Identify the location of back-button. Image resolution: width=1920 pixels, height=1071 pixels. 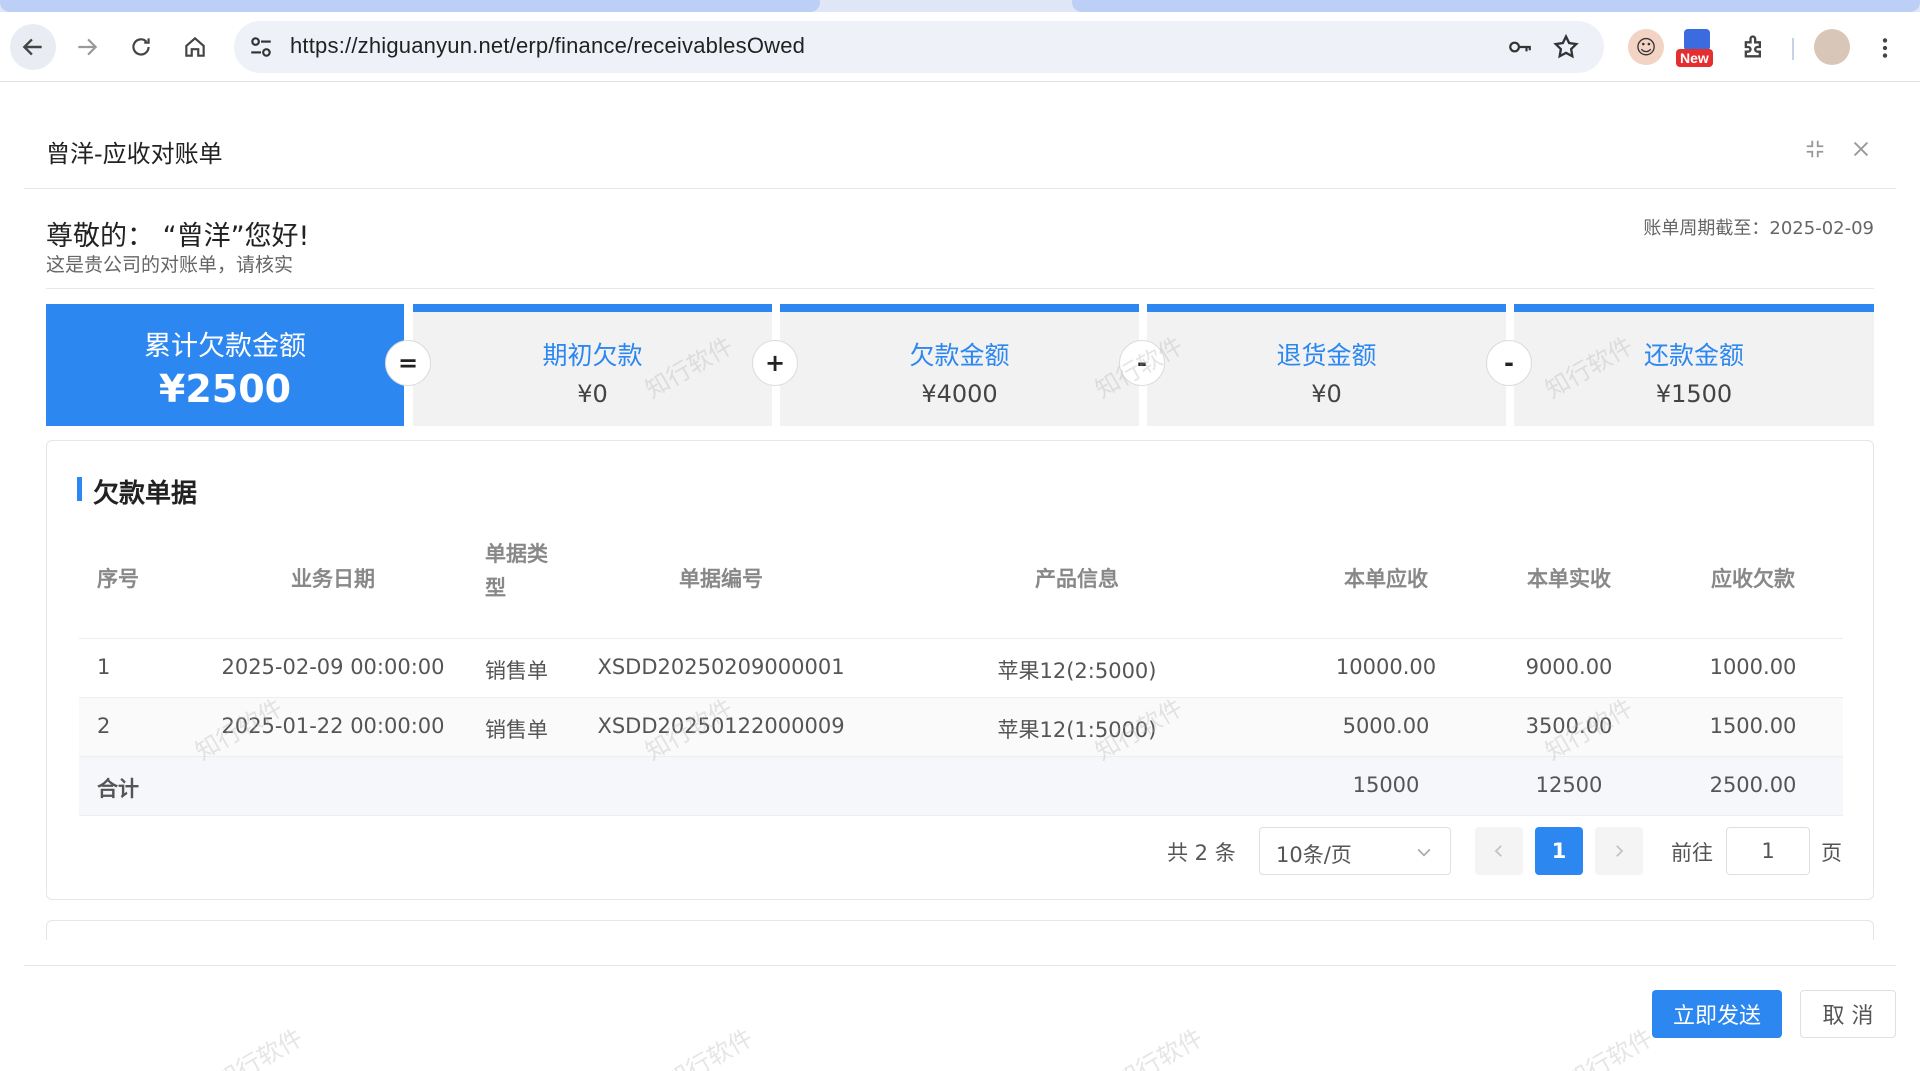
(33, 47).